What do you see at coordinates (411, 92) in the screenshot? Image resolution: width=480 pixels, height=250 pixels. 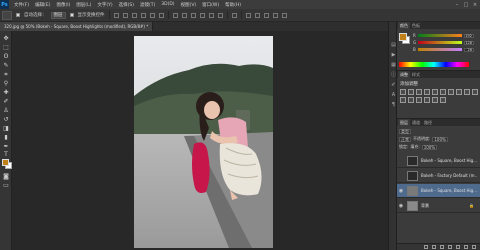 I see `levels-icon` at bounding box center [411, 92].